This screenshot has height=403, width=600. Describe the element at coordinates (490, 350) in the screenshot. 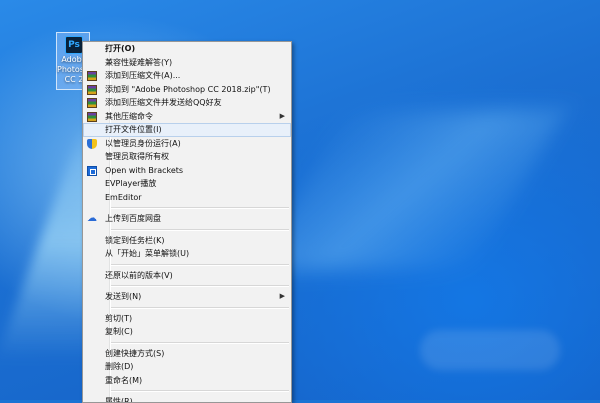

I see `wallpaper-watermark` at that location.